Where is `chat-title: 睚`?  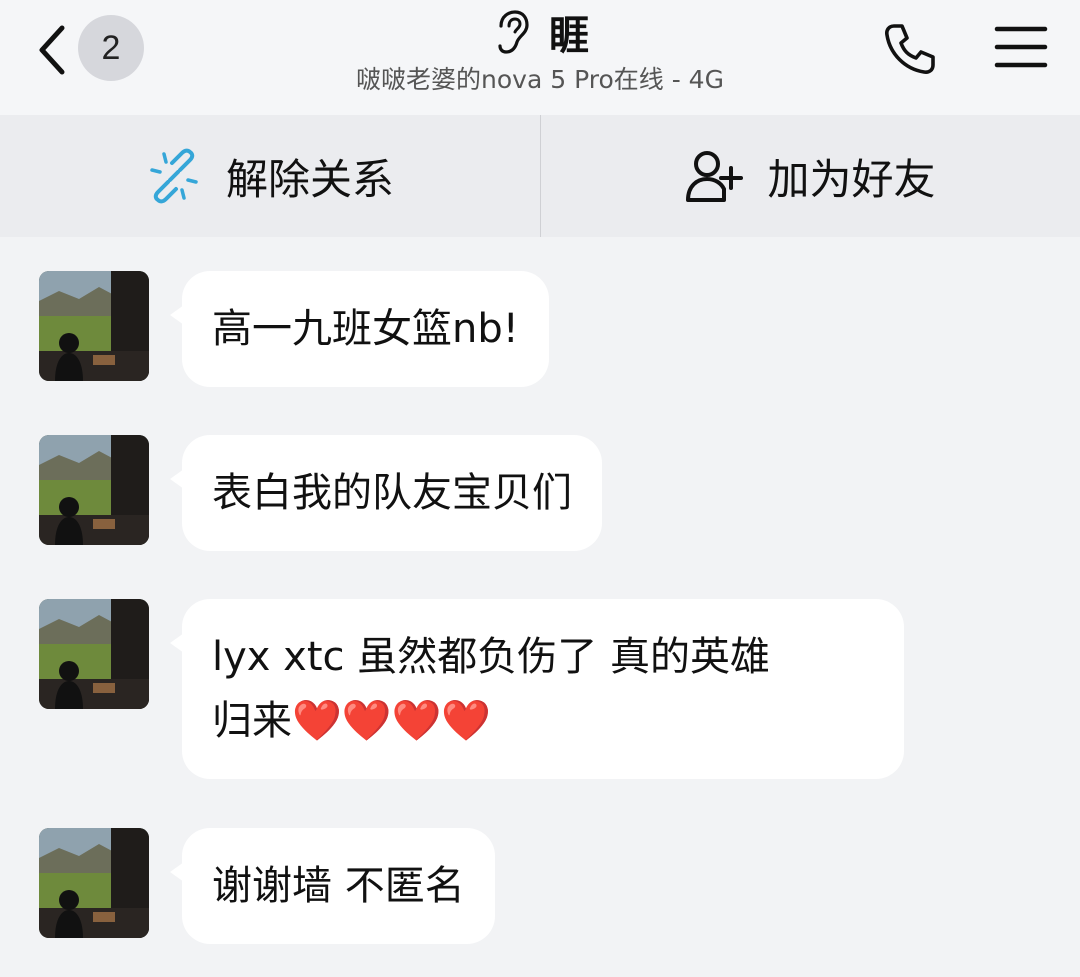
chat-title: 睚 is located at coordinates (569, 36).